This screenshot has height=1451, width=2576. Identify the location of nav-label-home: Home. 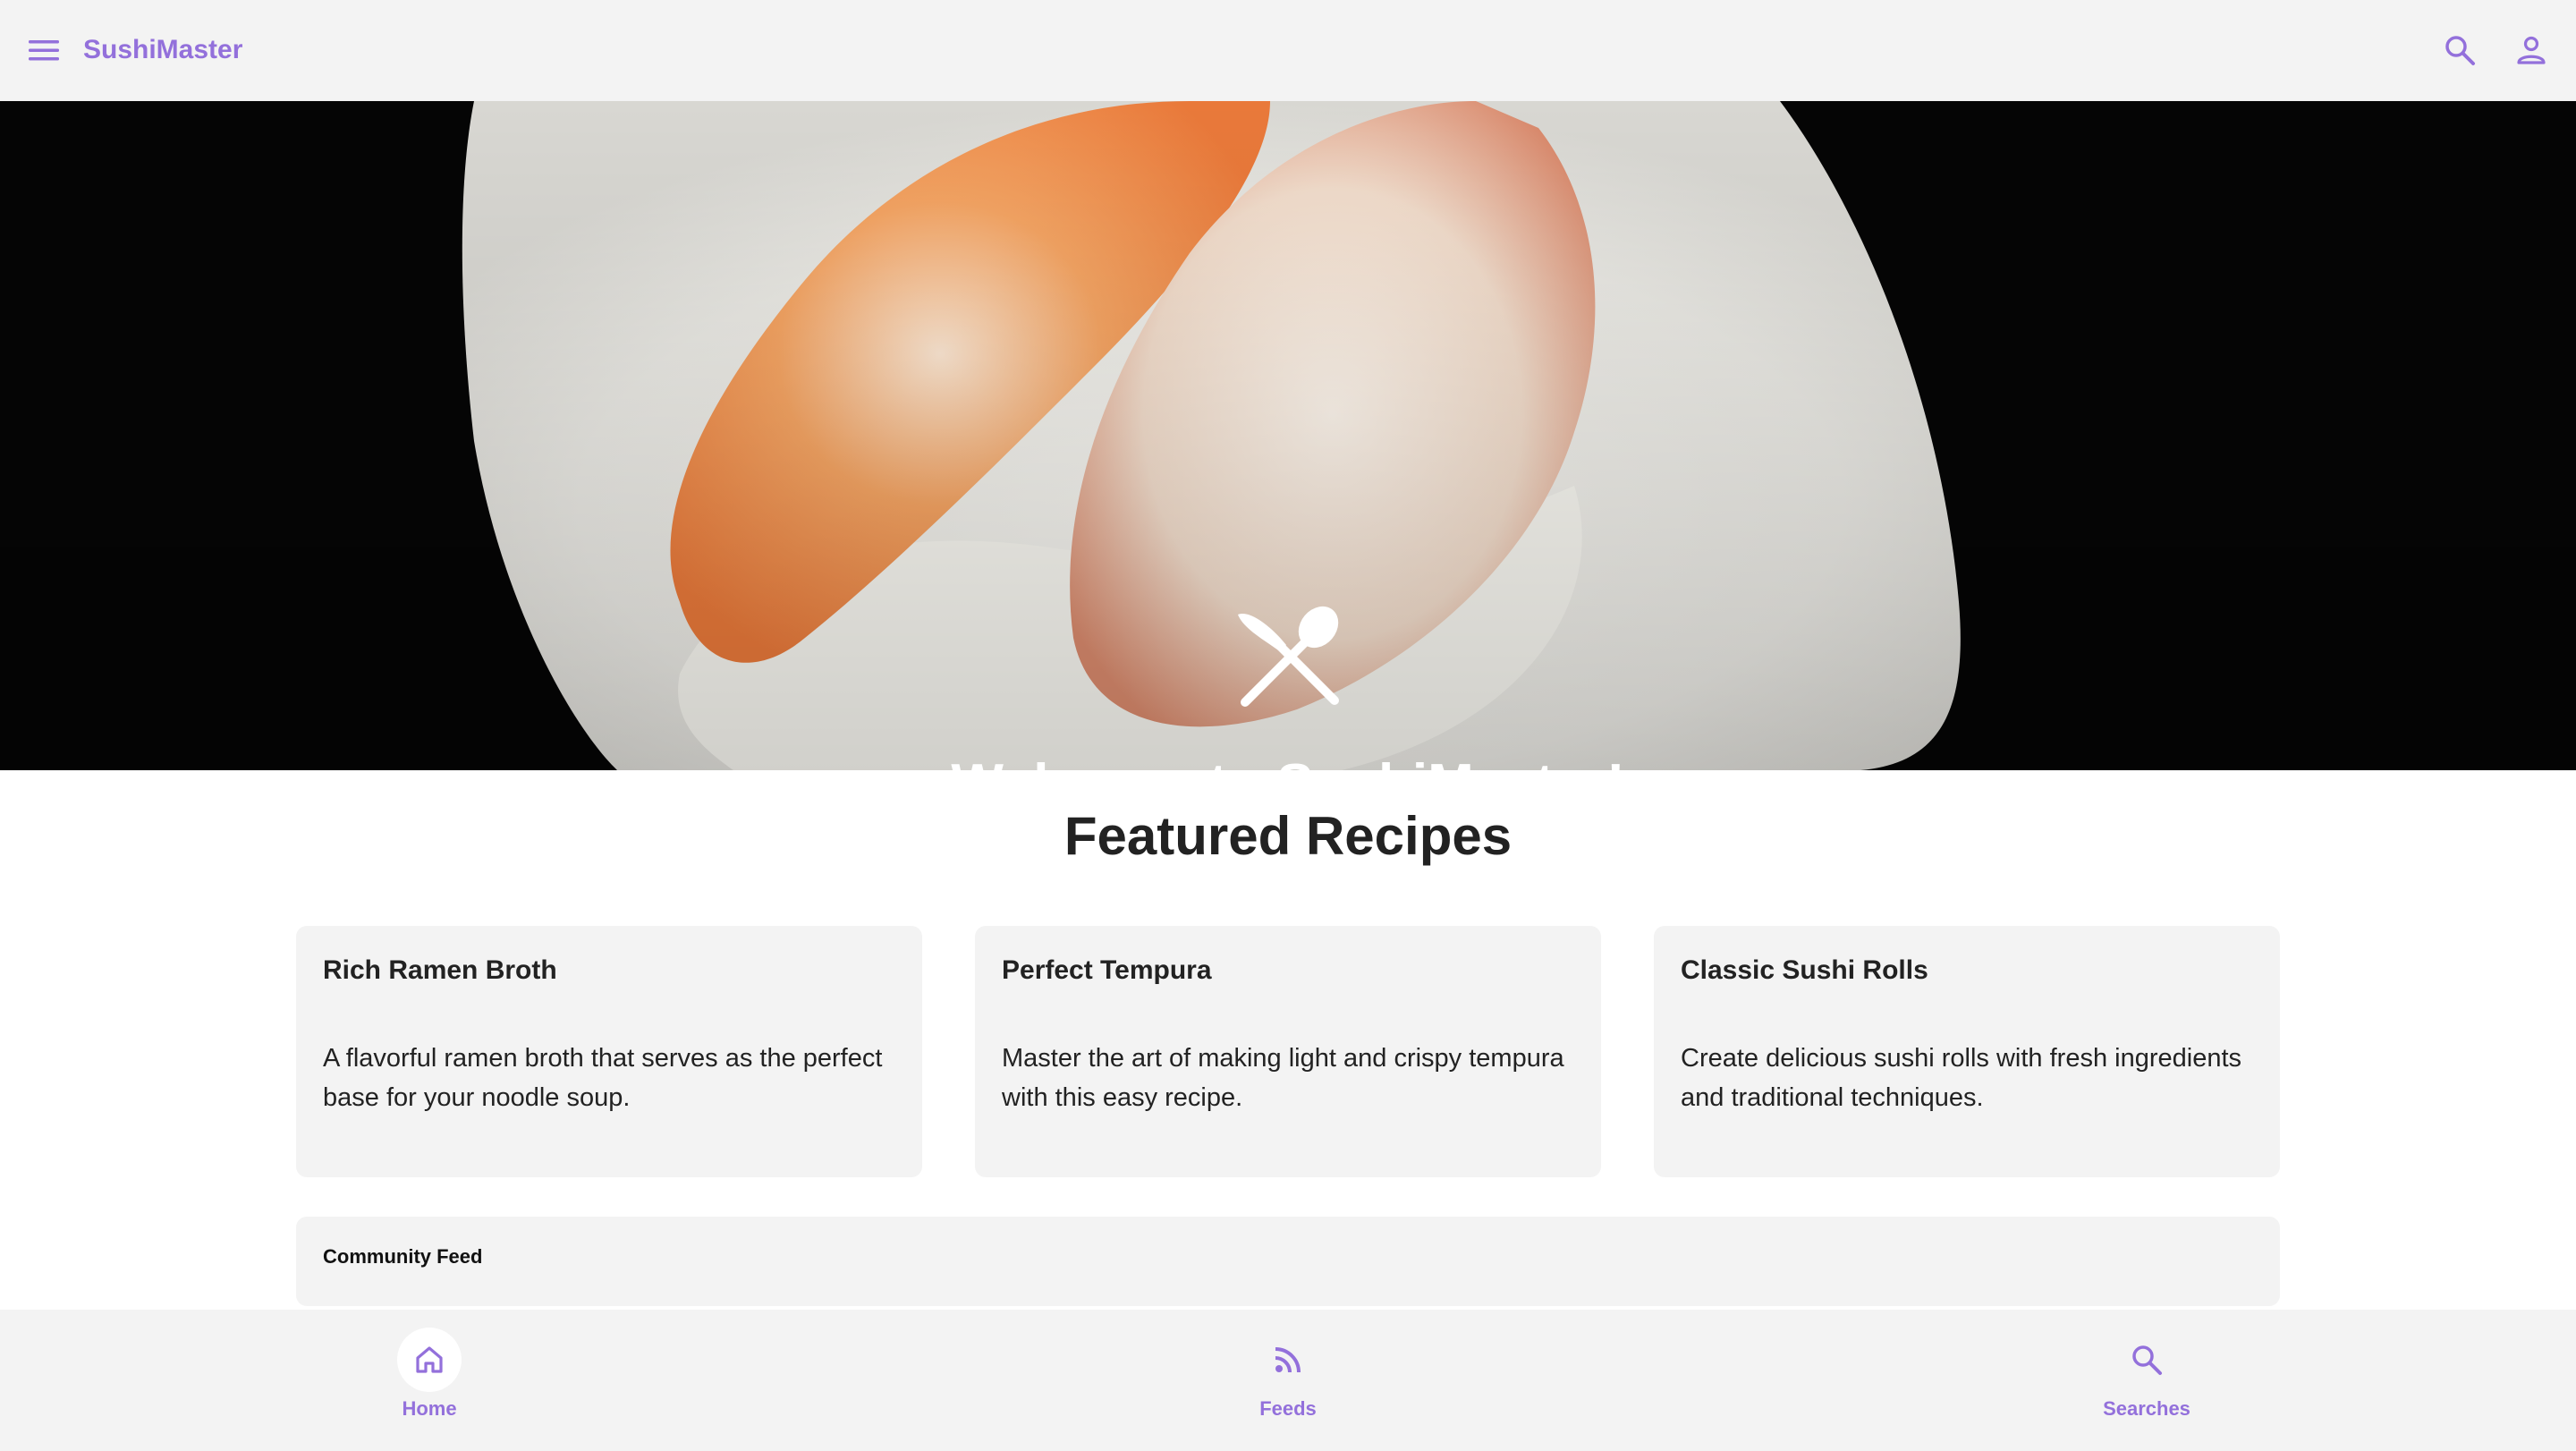
(429, 1408).